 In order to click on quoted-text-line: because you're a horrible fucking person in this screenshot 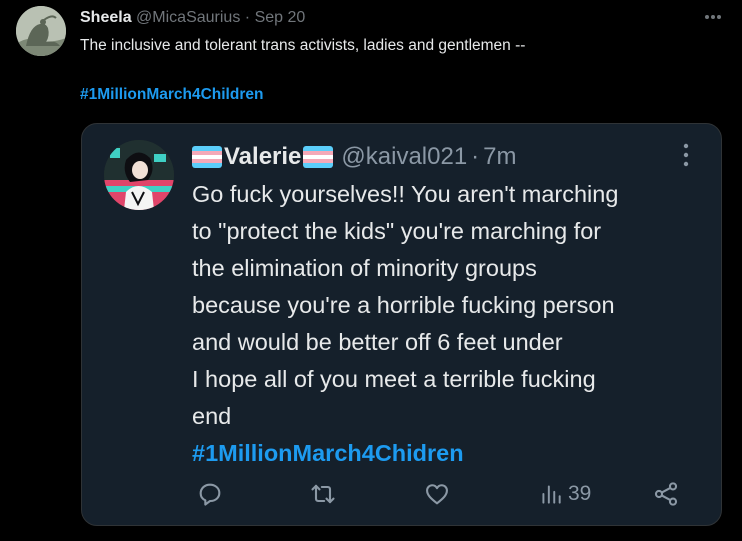, I will do `click(403, 305)`.